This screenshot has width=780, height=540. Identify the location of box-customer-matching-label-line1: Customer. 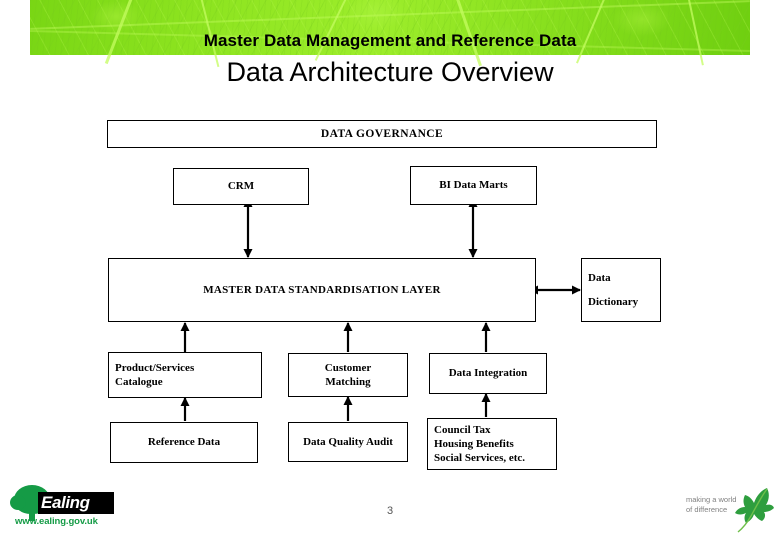
(348, 367).